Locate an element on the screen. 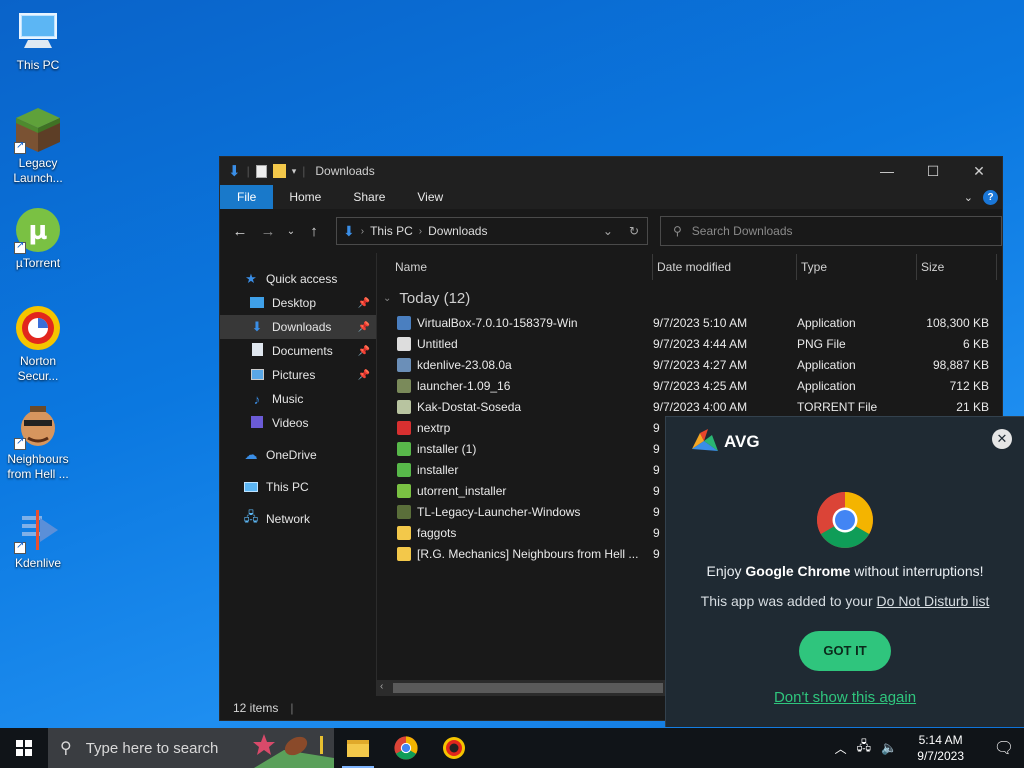 This screenshot has height=768, width=1024. close-button: ✕ is located at coordinates (979, 171).